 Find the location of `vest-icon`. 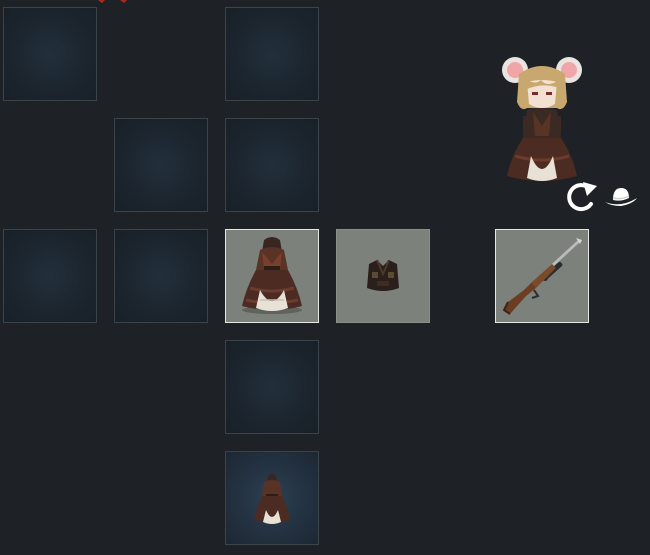

vest-icon is located at coordinates (383, 275).